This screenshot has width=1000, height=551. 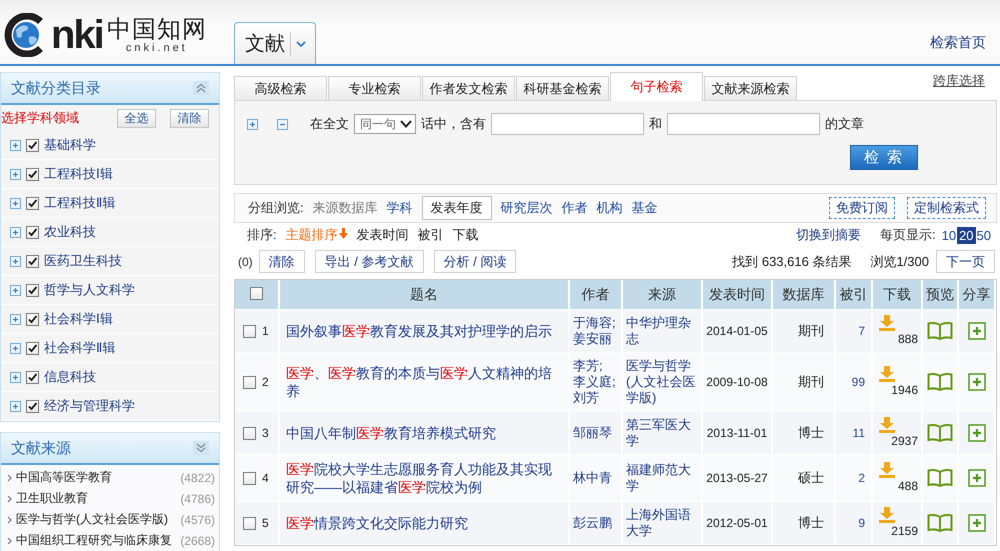 I want to click on toolbar-button: 分析 / 阅读, so click(x=475, y=261).